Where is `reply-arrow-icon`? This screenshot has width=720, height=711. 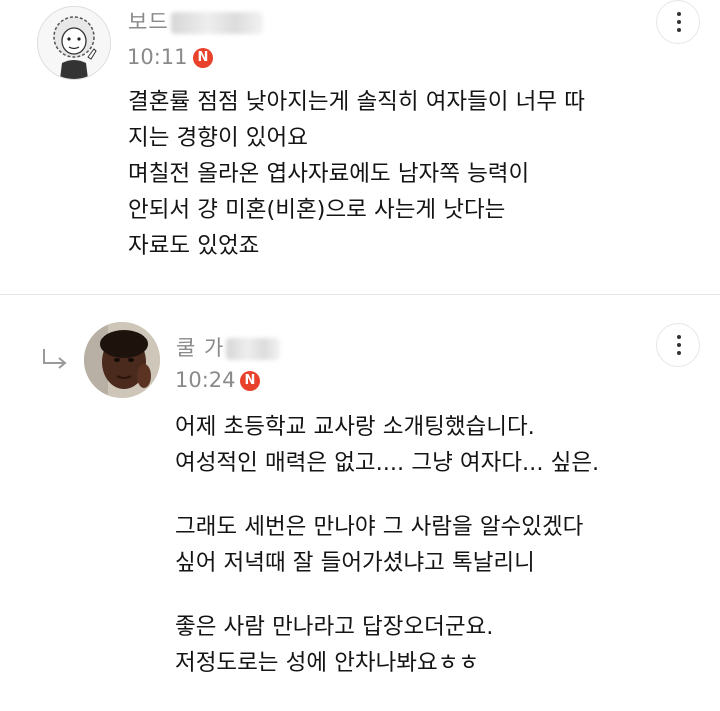
reply-arrow-icon is located at coordinates (55, 359).